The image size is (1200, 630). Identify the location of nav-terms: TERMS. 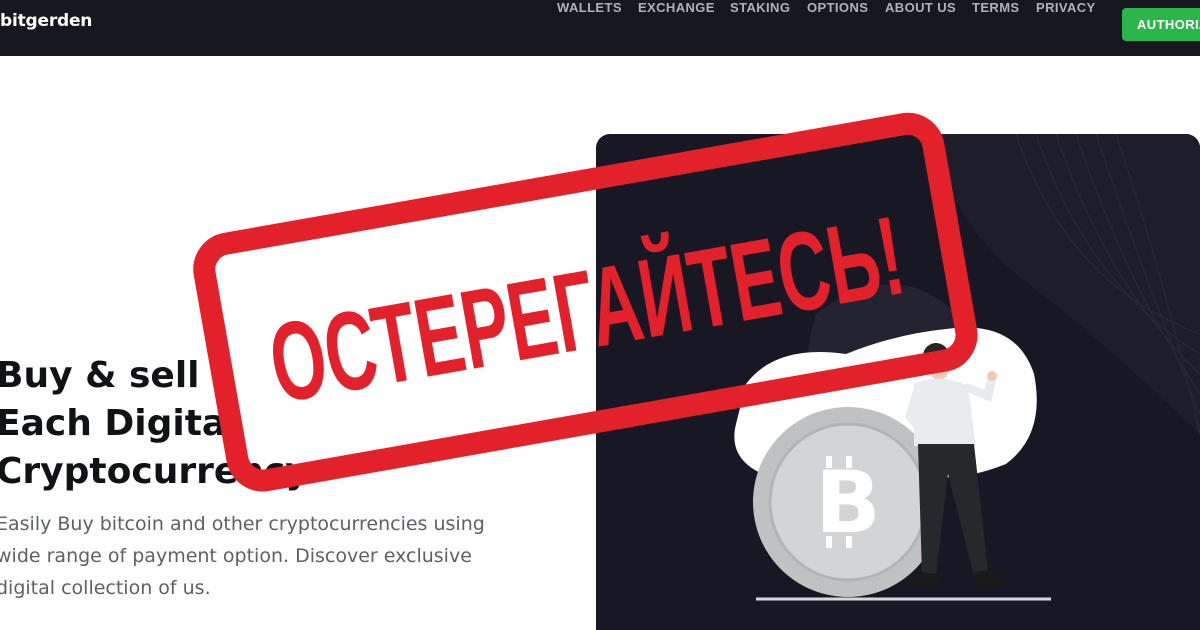
(996, 7).